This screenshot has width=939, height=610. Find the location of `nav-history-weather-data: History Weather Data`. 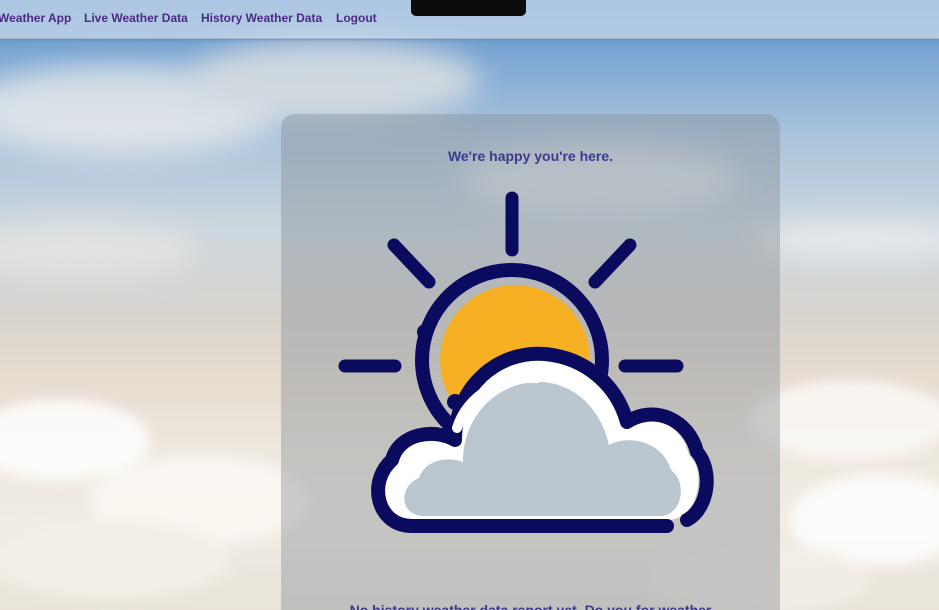

nav-history-weather-data: History Weather Data is located at coordinates (261, 18).